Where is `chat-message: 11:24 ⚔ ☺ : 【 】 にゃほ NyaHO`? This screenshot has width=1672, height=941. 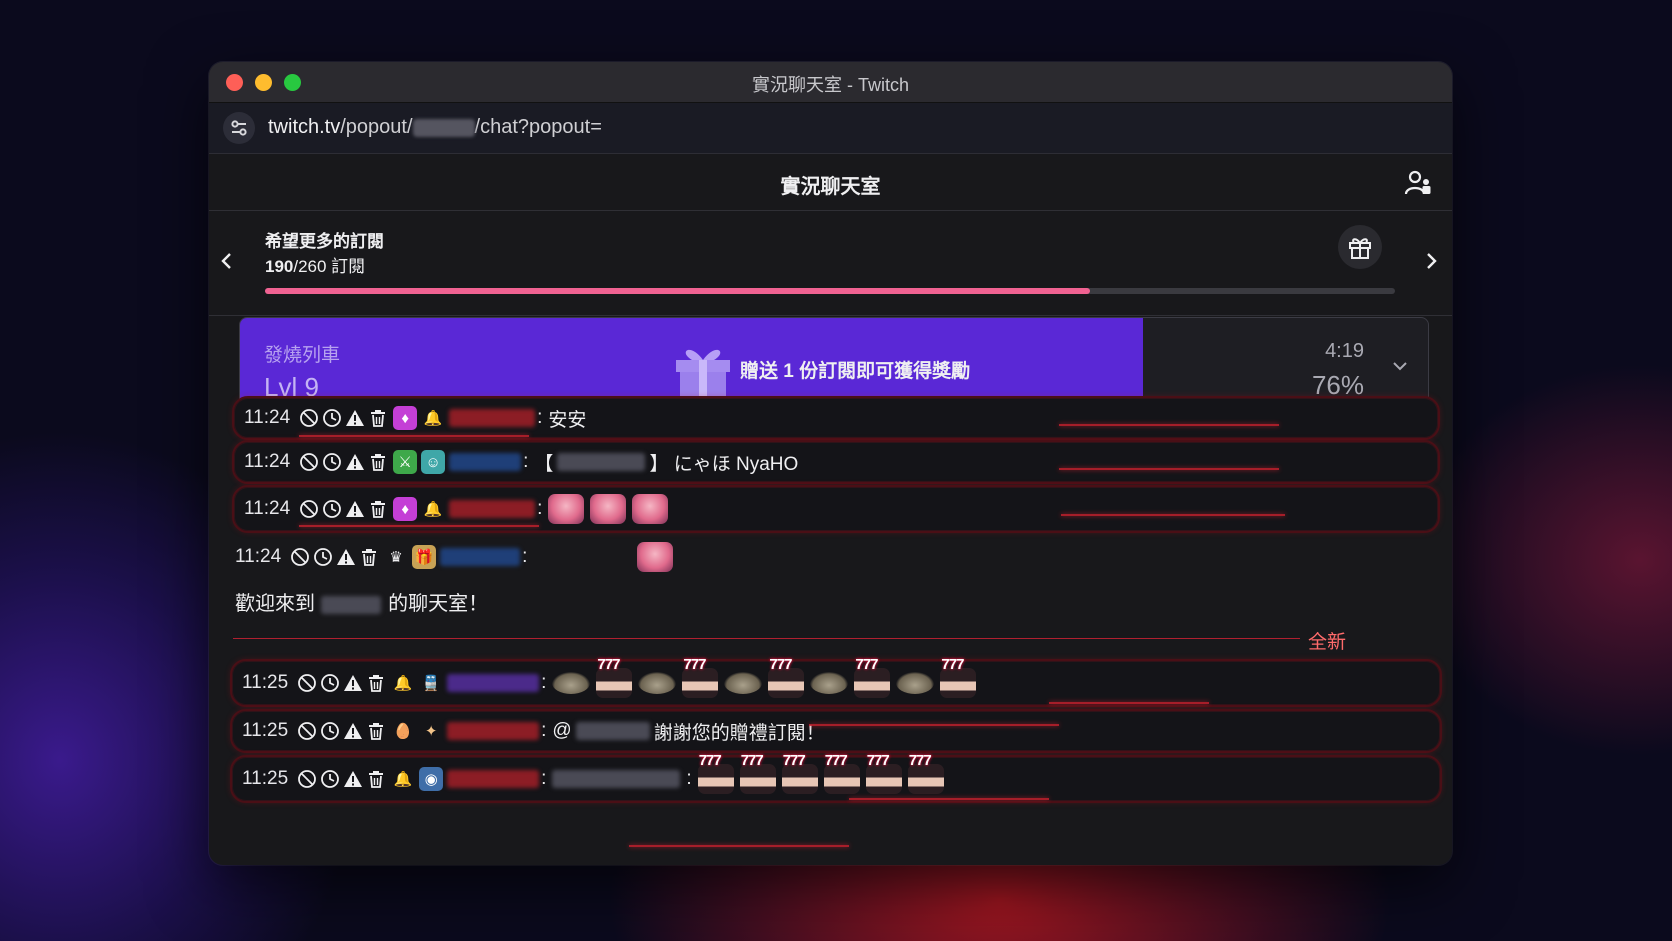 chat-message: 11:24 ⚔ ☺ : 【 】 にゃほ NyaHO is located at coordinates (836, 462).